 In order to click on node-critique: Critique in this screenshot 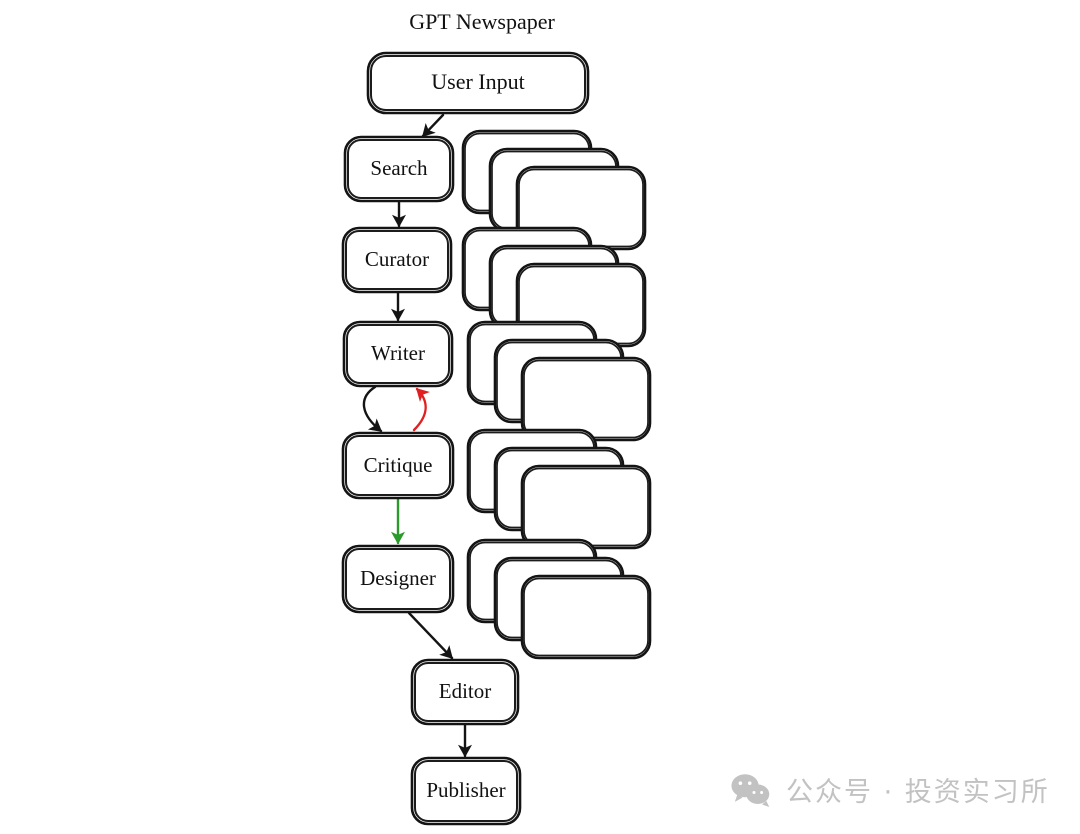, I will do `click(398, 465)`.